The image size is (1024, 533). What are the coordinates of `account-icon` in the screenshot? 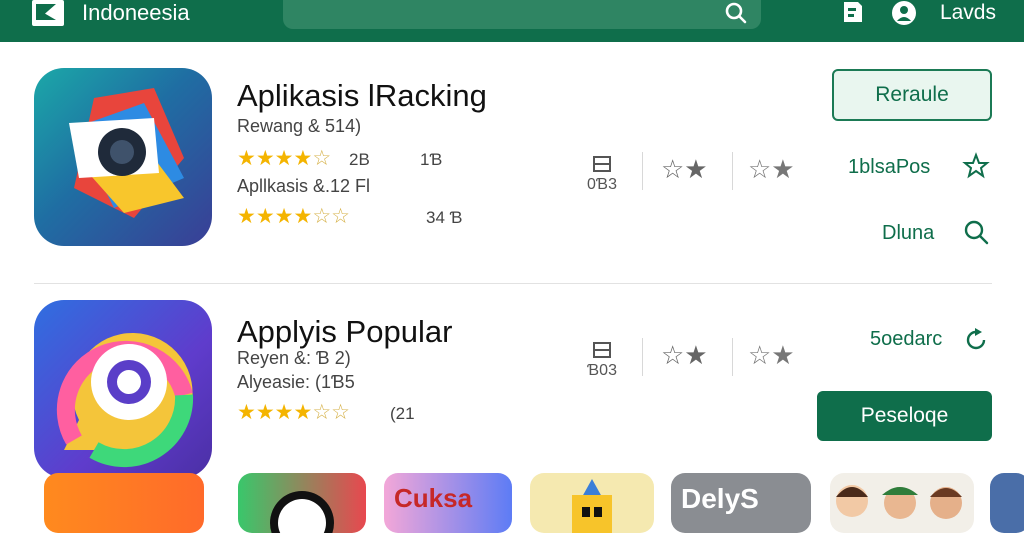 It's located at (904, 13).